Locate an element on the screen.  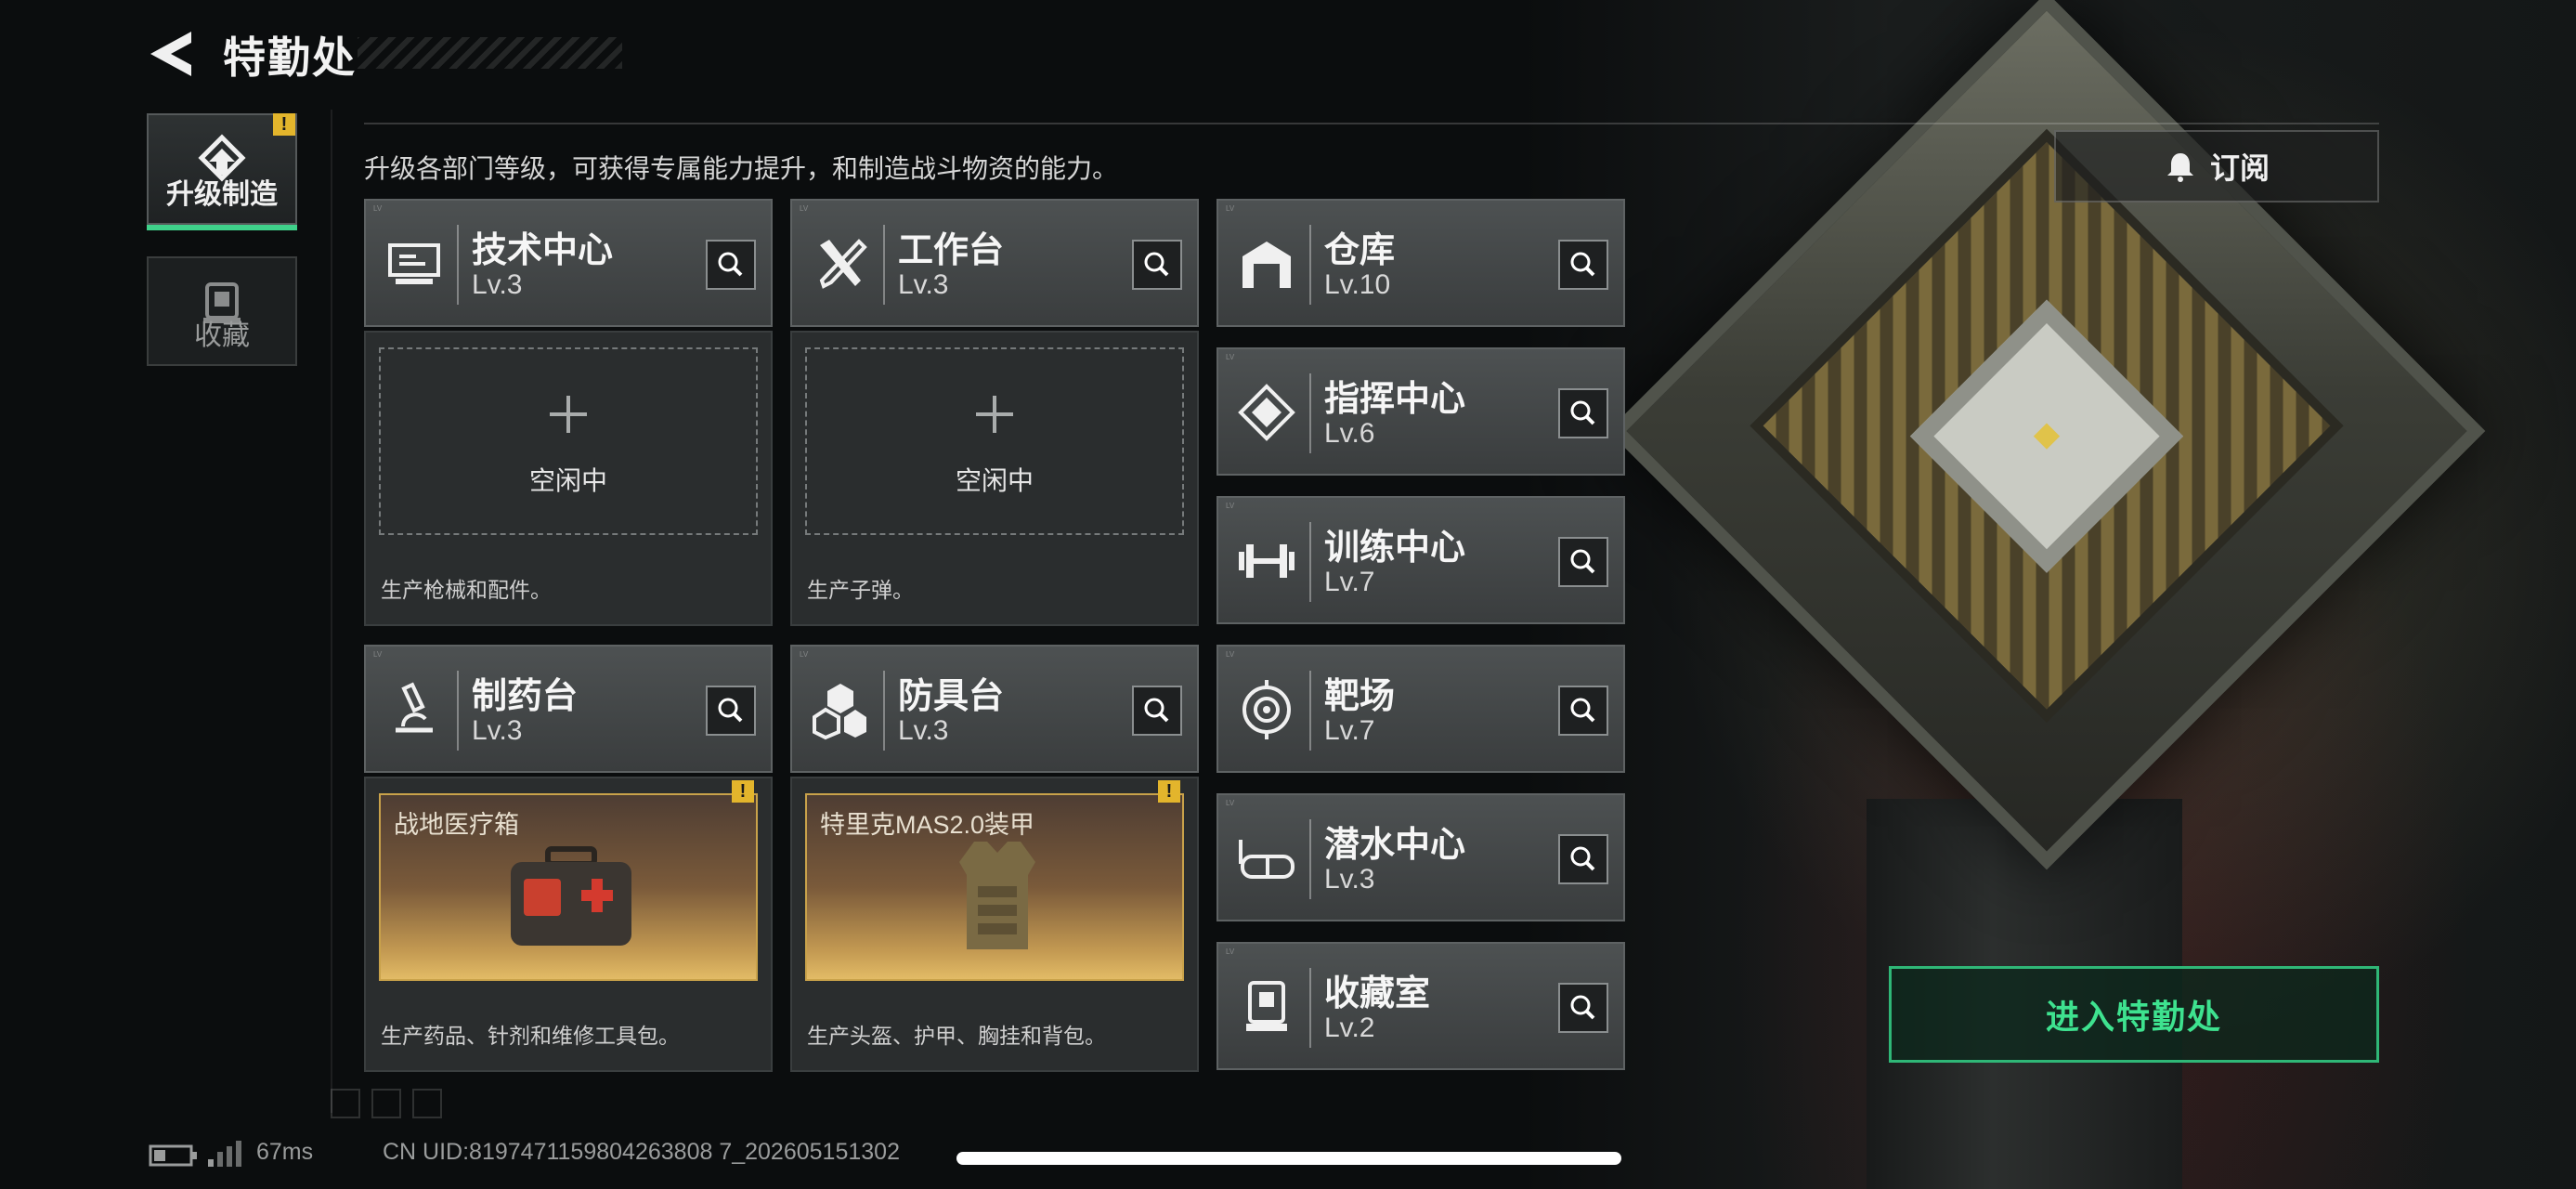
body-armor-icon is located at coordinates (997, 895).